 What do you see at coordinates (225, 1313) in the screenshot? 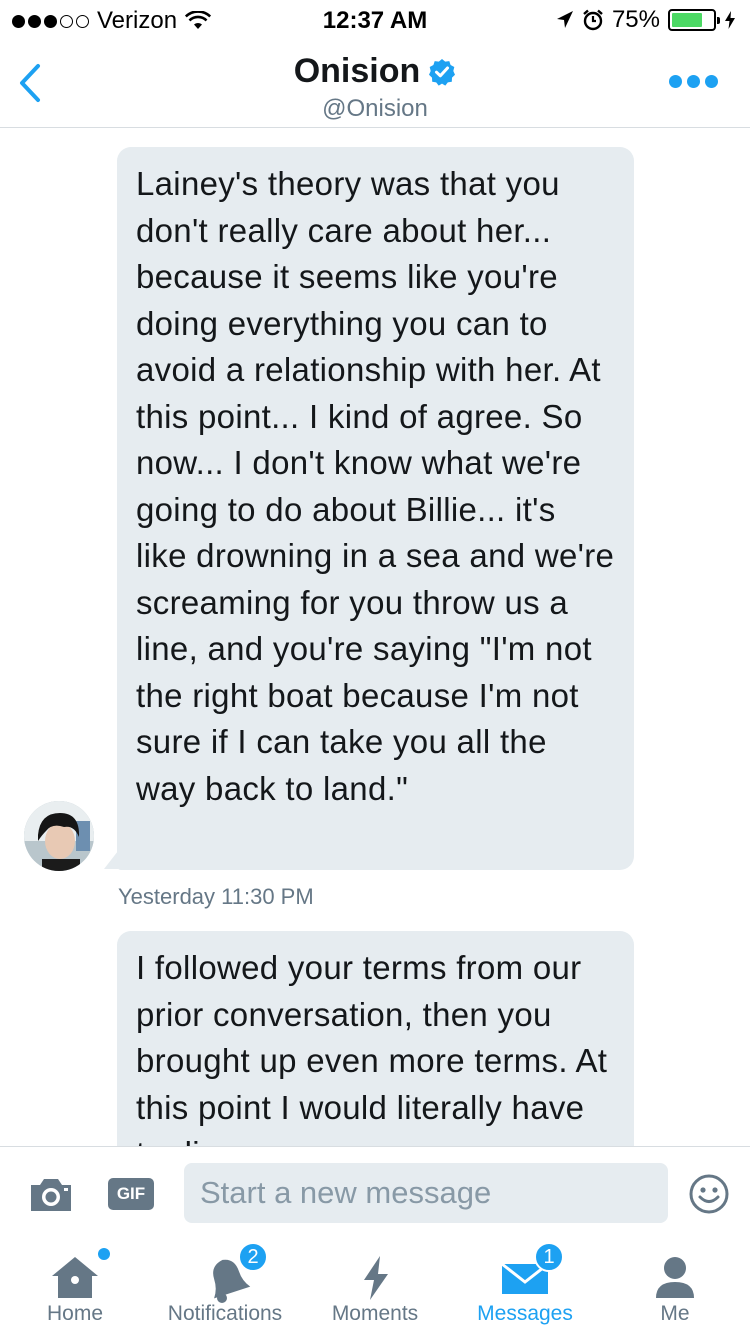
I see `tab-label-notifications: Notifications` at bounding box center [225, 1313].